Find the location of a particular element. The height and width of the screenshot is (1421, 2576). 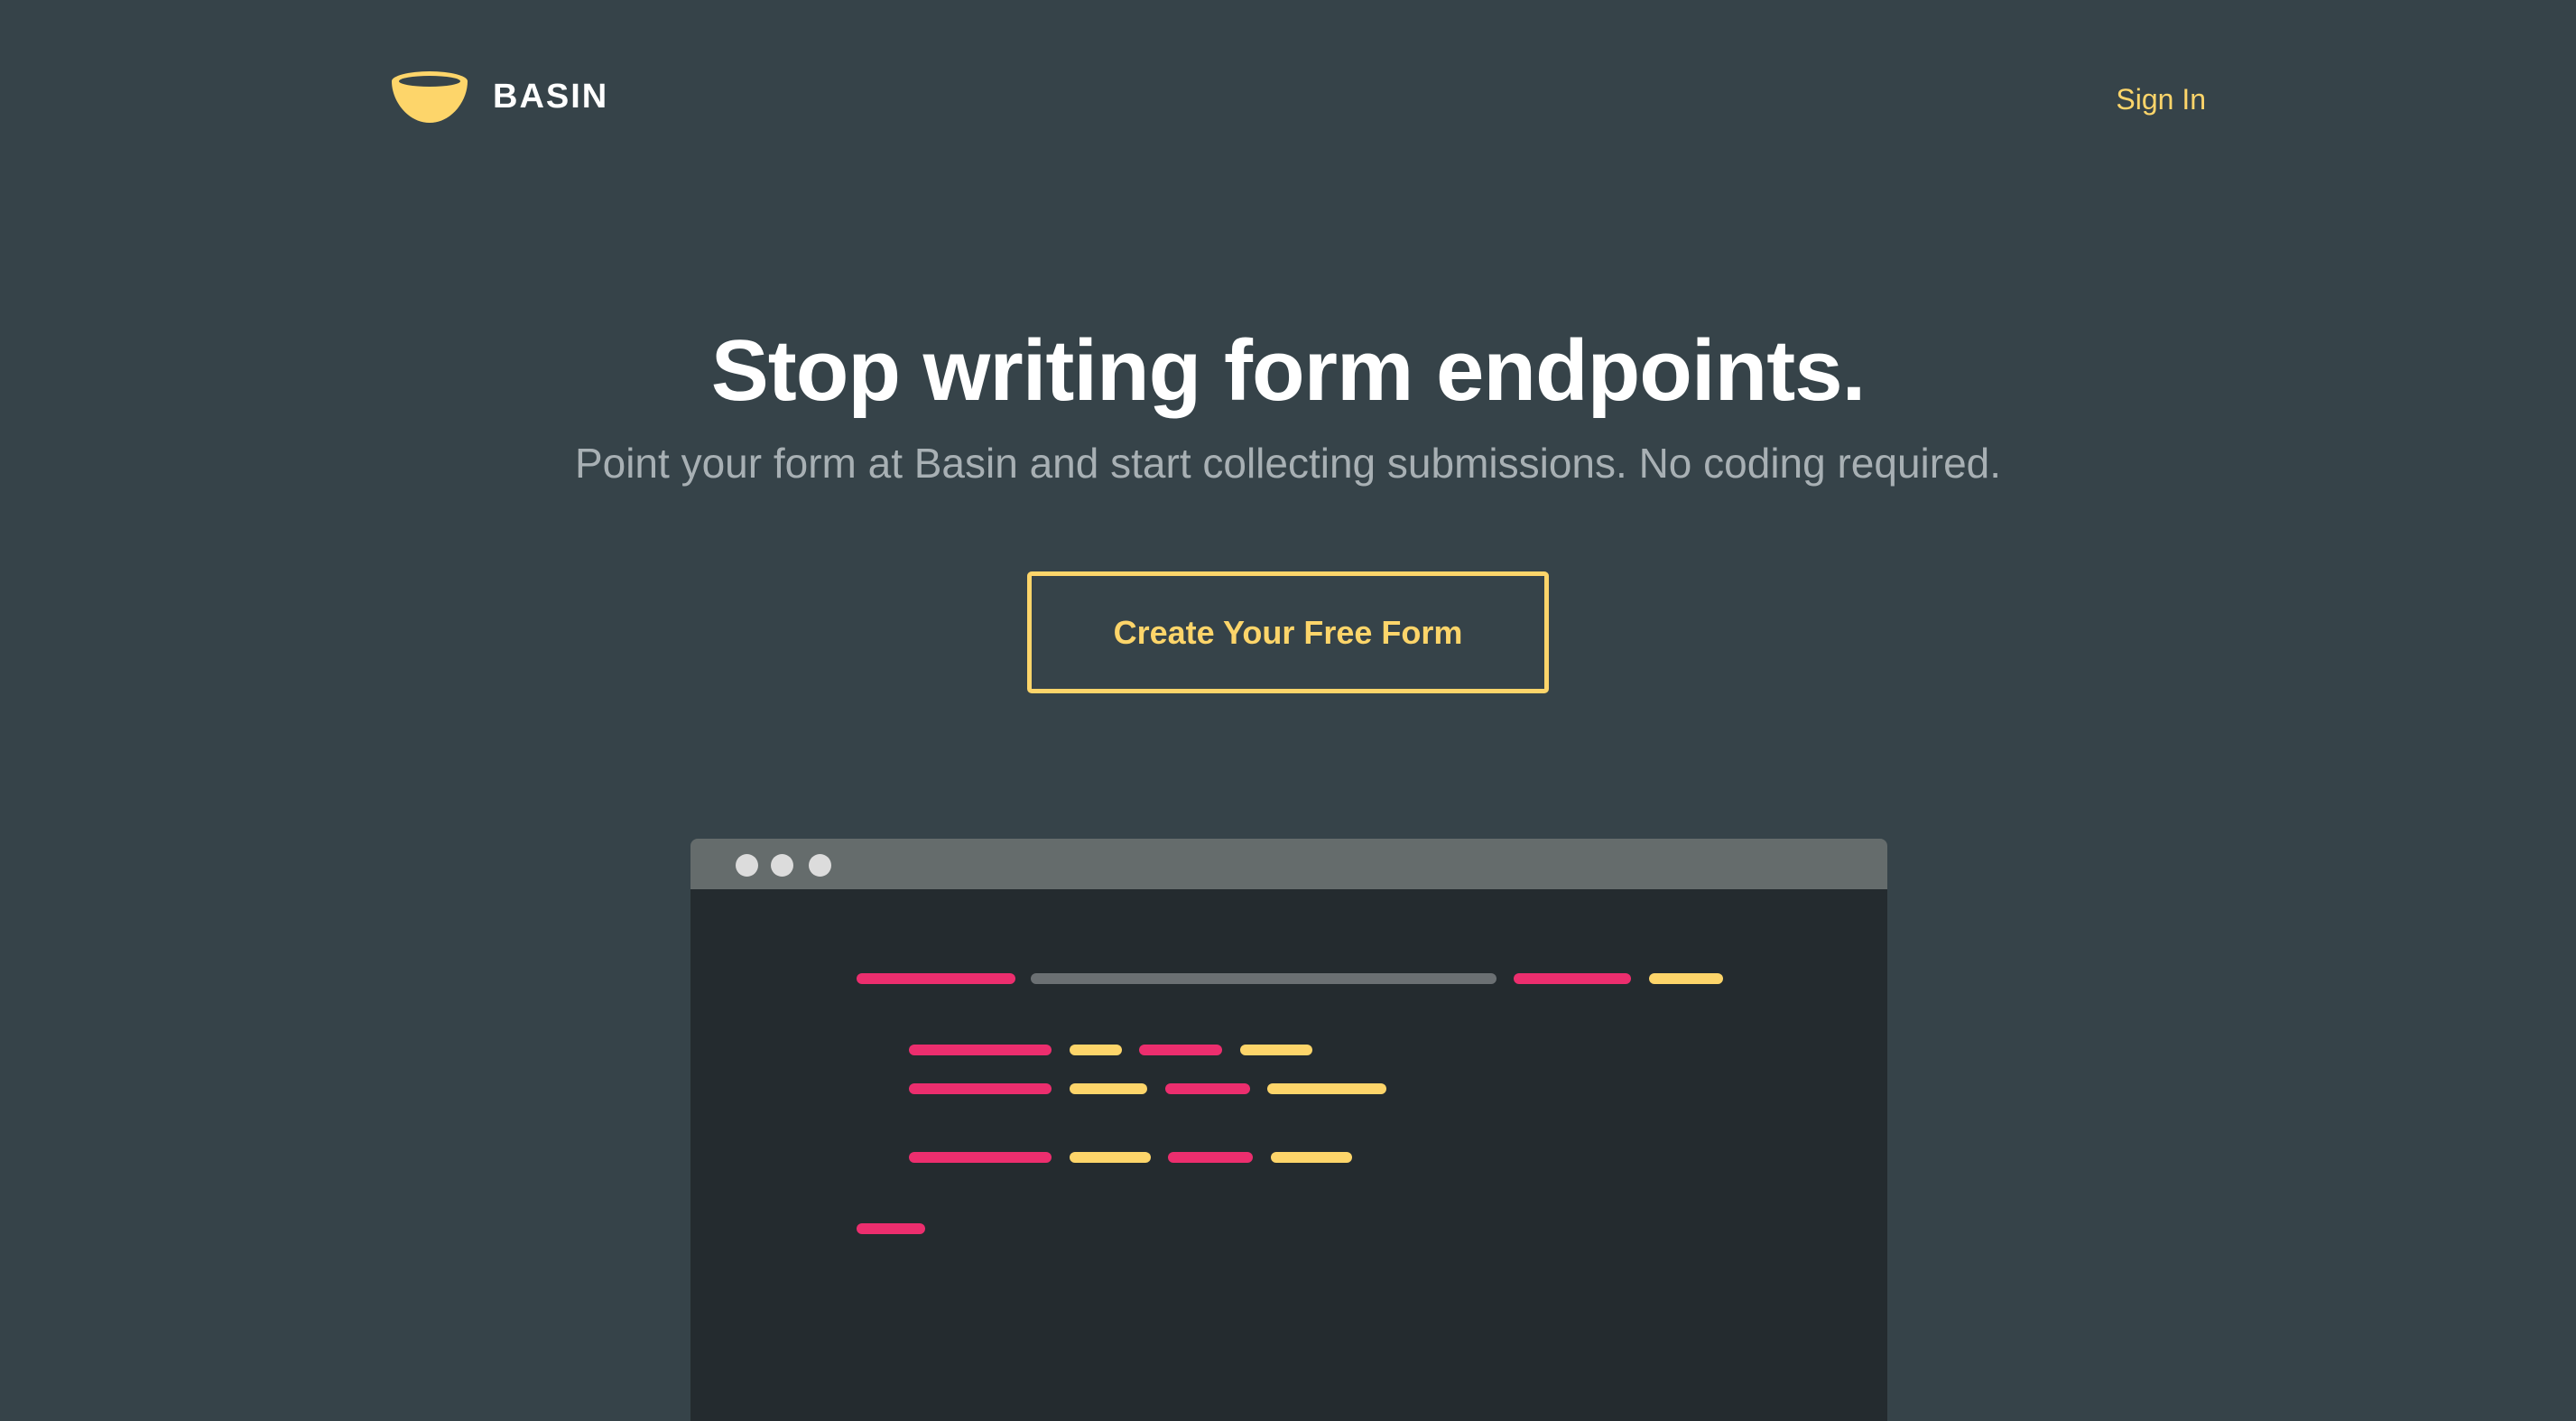

hero-title: Stop writing form endpoints. is located at coordinates (1288, 370).